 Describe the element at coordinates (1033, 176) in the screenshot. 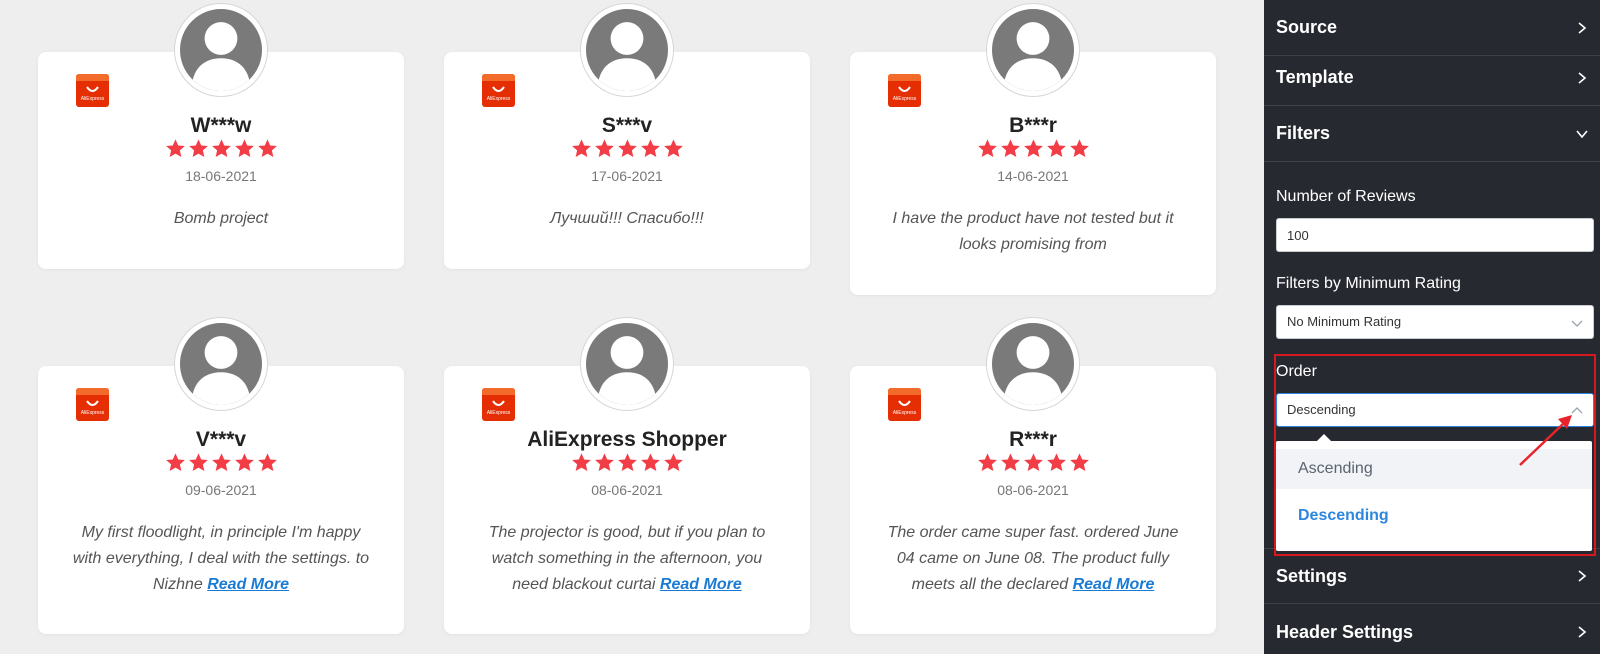

I see `review-date: 14-06-2021` at that location.